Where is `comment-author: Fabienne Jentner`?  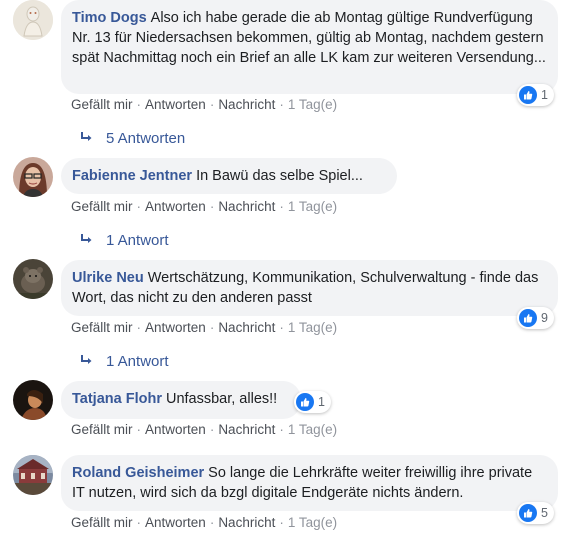
comment-author: Fabienne Jentner is located at coordinates (132, 176).